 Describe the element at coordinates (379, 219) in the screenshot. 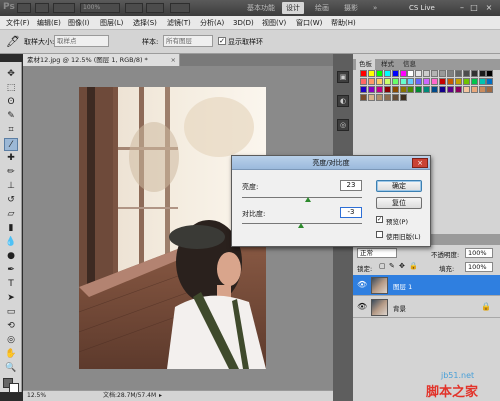

I see `preview-checkbox: ✓` at that location.